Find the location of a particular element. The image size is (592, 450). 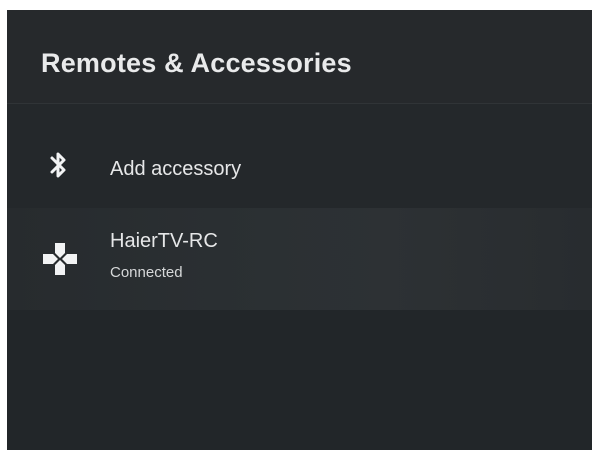

header-divider is located at coordinates (299, 103).